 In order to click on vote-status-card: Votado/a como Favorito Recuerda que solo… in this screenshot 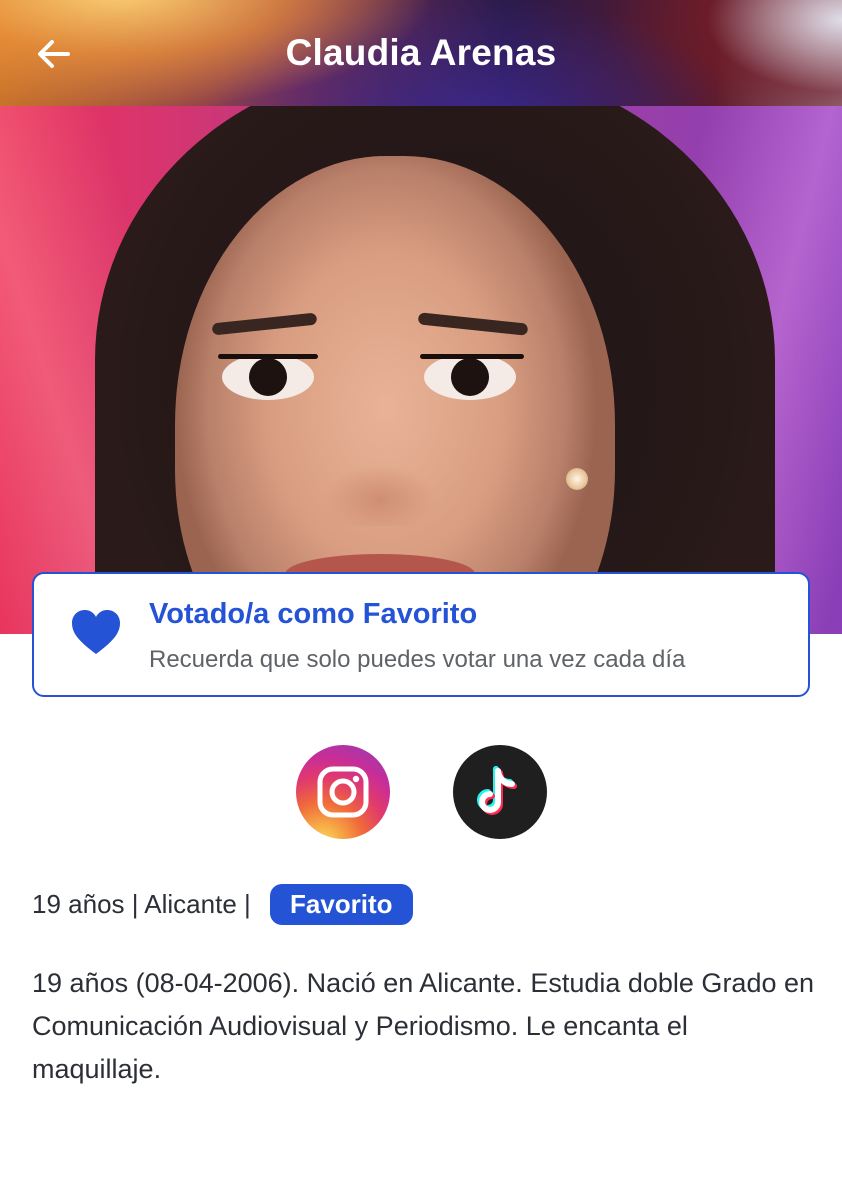, I will do `click(421, 634)`.